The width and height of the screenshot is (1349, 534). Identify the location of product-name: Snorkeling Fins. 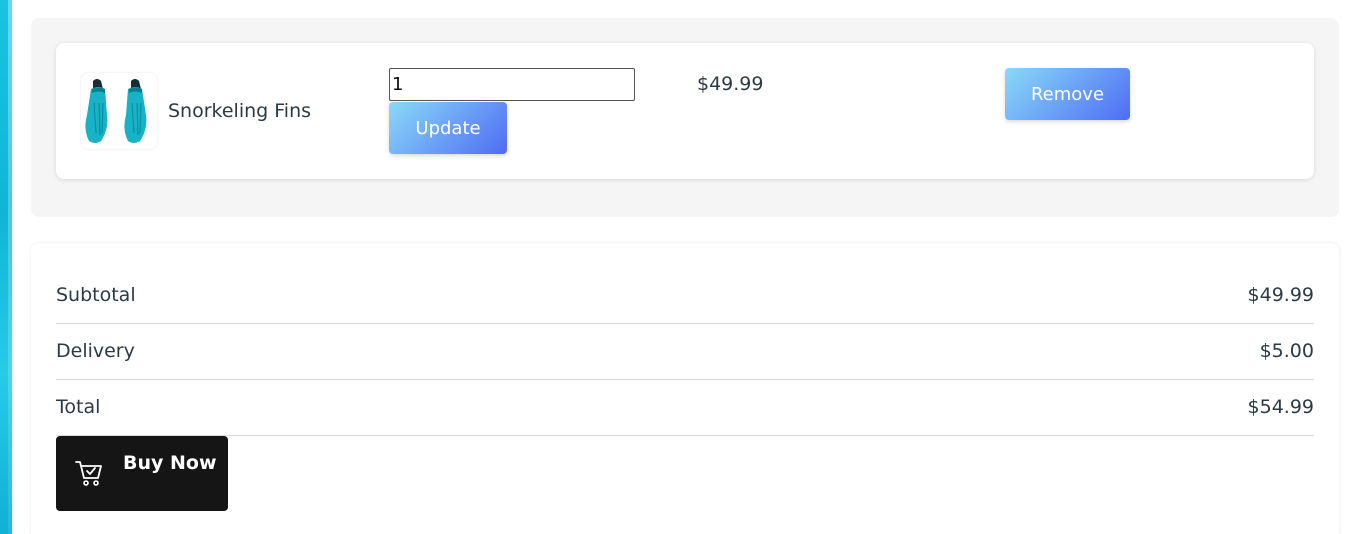
(240, 111).